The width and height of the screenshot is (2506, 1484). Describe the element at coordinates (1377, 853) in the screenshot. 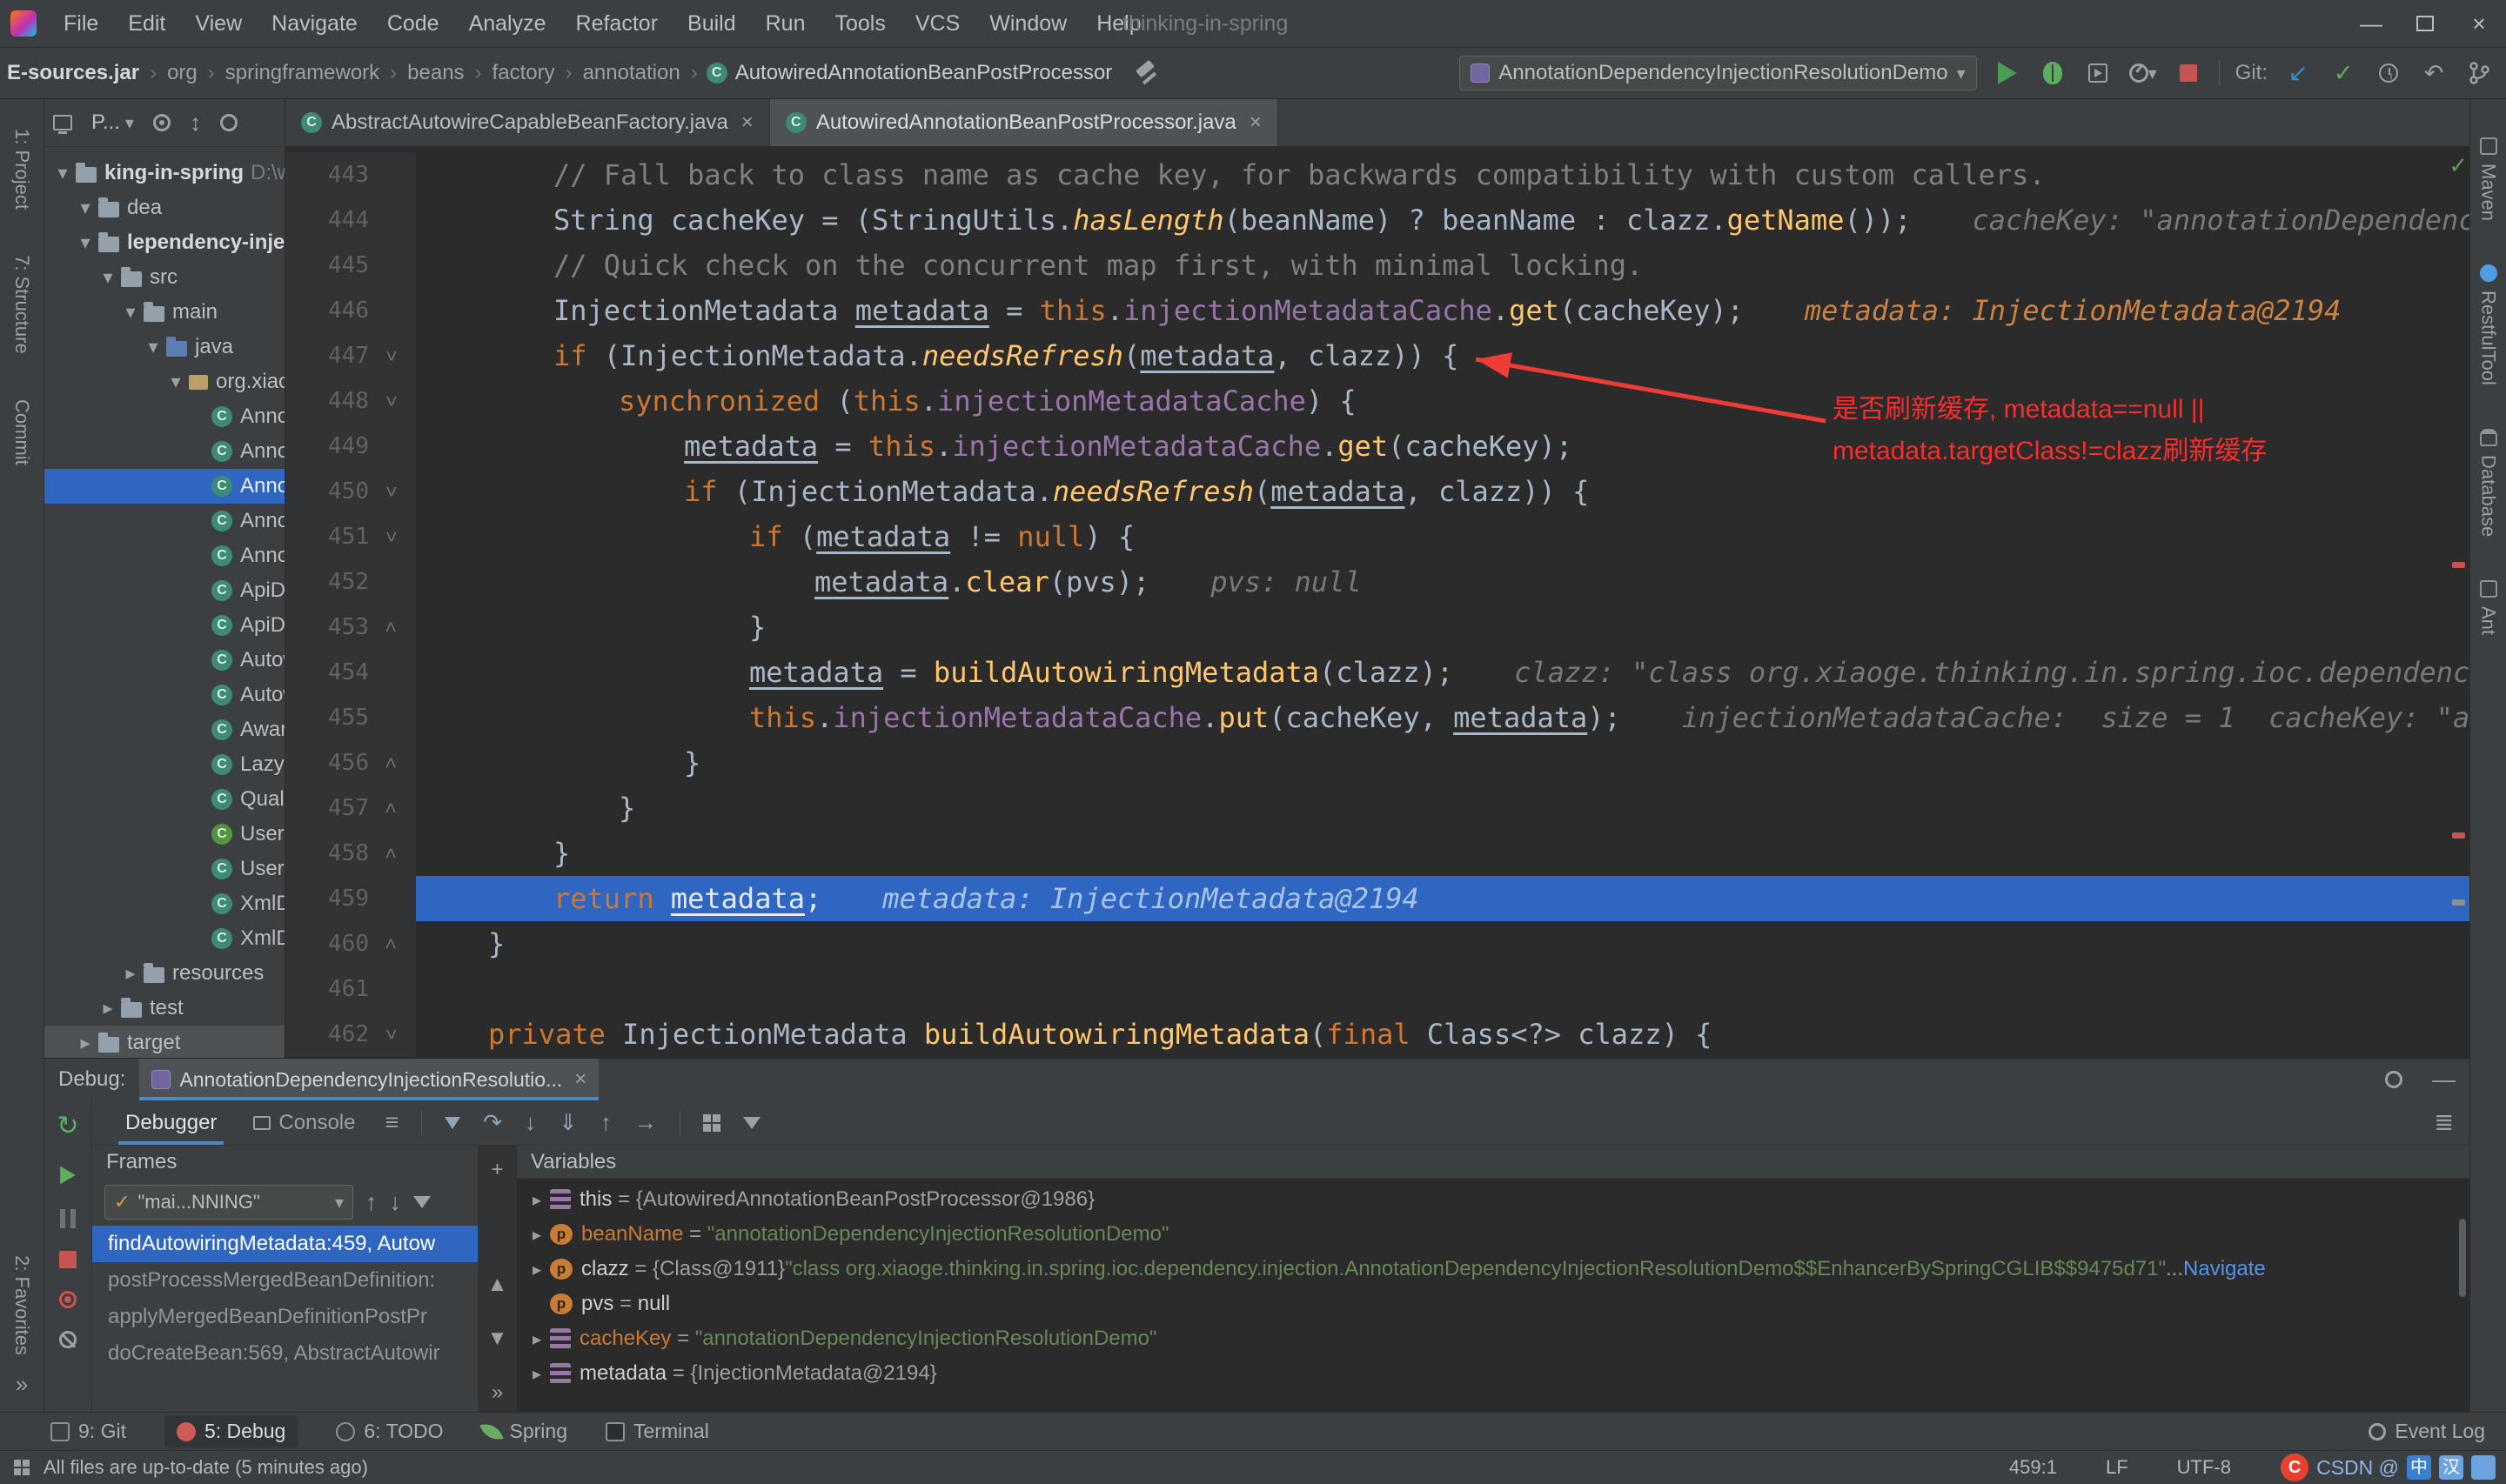

I see `code-line: 458 >}` at that location.